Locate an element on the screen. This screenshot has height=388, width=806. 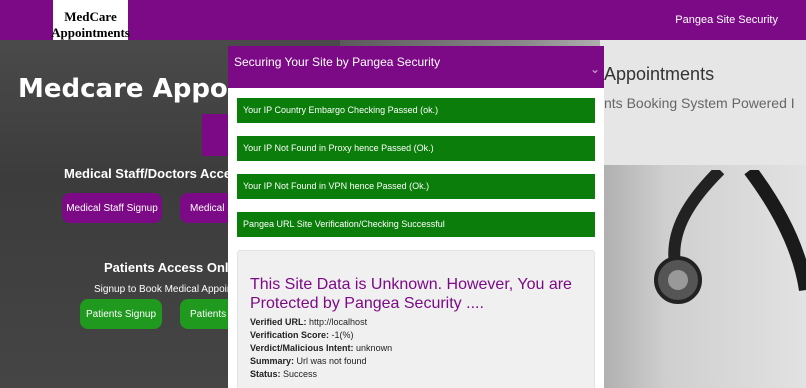
summary-row: Summary: Url was not found is located at coordinates (308, 361).